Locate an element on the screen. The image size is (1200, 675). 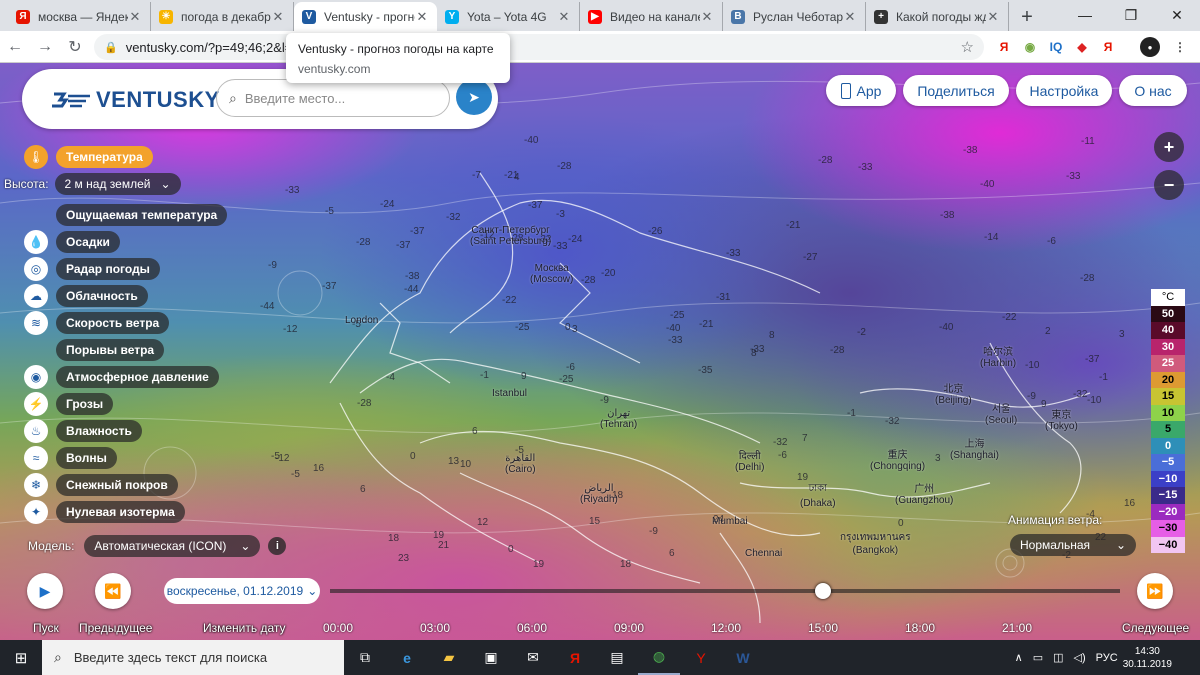
word-icon: W is located at coordinates (743, 657).